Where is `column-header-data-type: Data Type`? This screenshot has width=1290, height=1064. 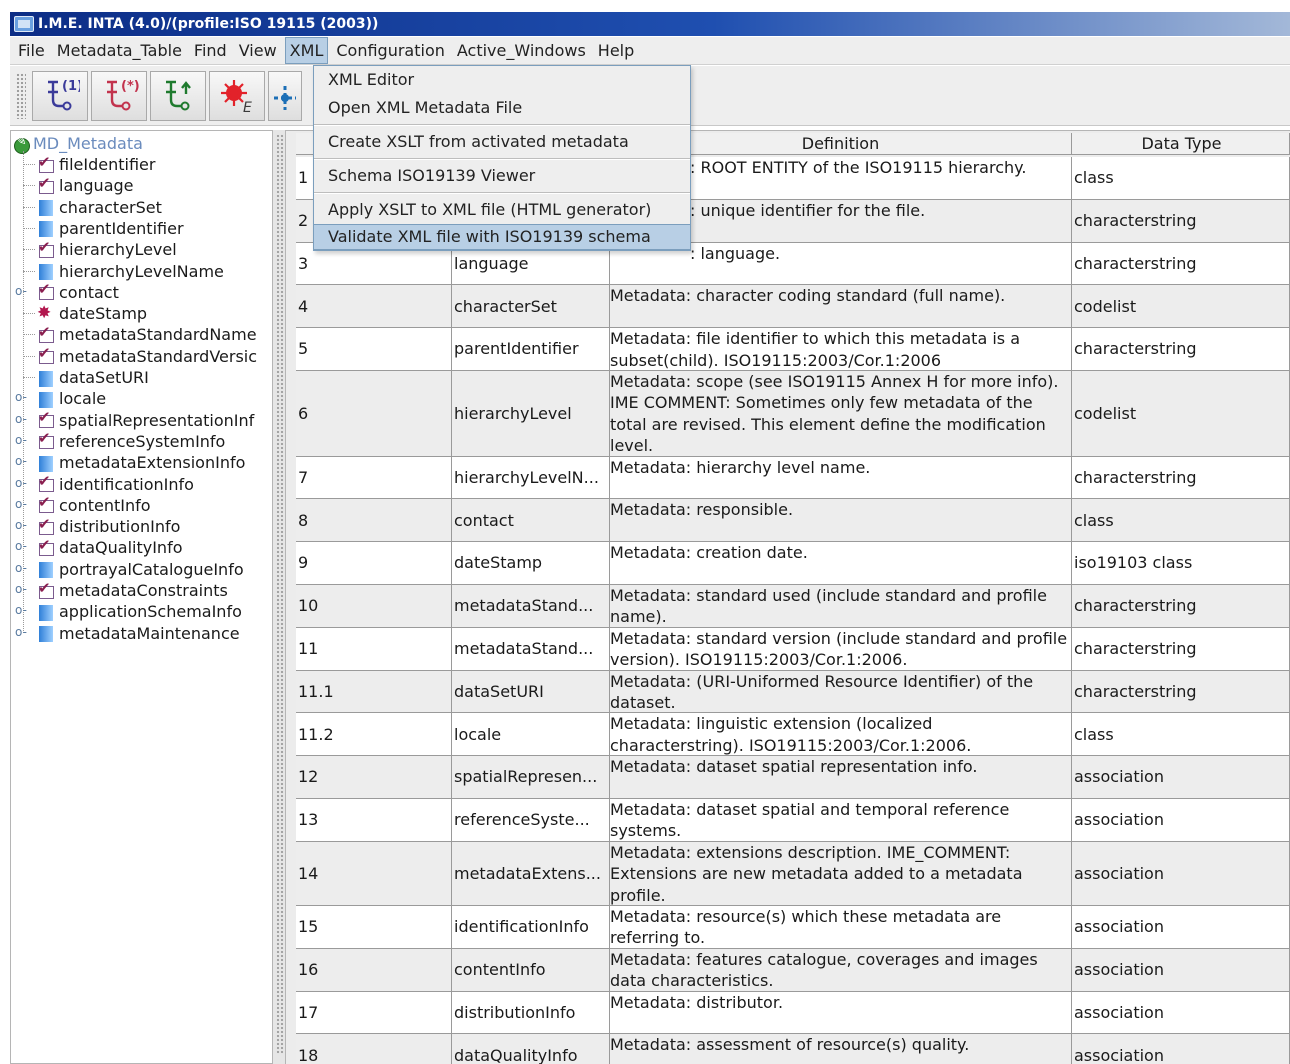 column-header-data-type: Data Type is located at coordinates (1181, 144).